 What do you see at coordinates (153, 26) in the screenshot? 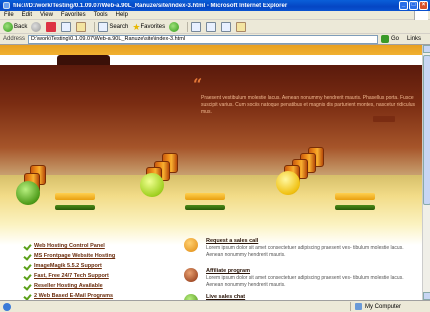
I see `favorites-label: Favorites` at bounding box center [153, 26].